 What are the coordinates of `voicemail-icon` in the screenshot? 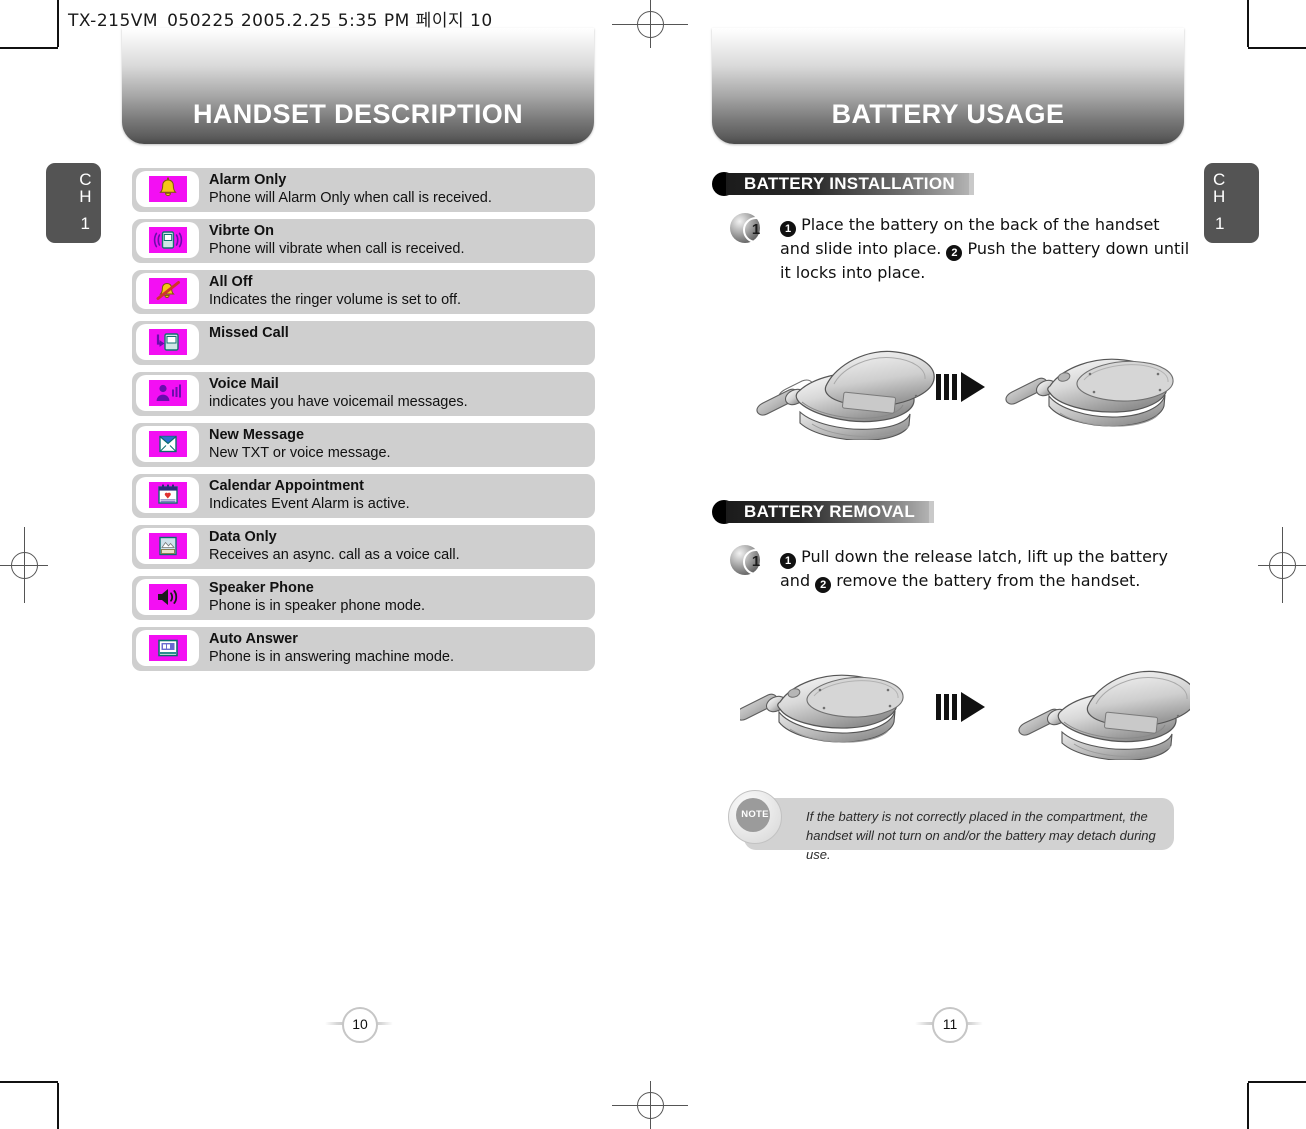 It's located at (168, 393).